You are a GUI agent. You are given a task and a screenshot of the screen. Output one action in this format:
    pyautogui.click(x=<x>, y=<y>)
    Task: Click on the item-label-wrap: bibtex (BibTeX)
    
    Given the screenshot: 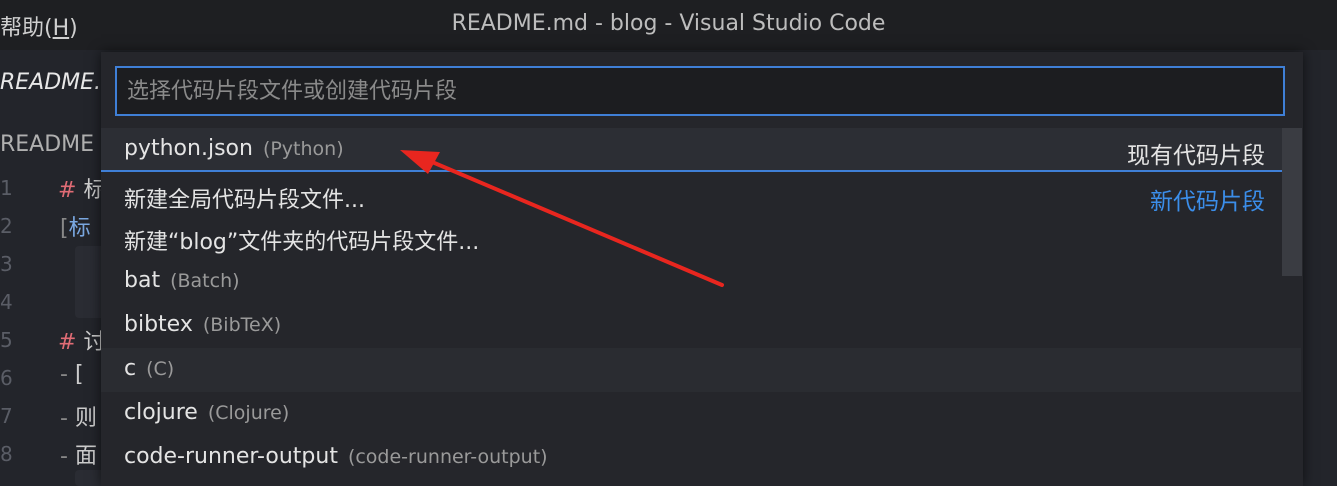 What is the action you would take?
    pyautogui.click(x=202, y=324)
    